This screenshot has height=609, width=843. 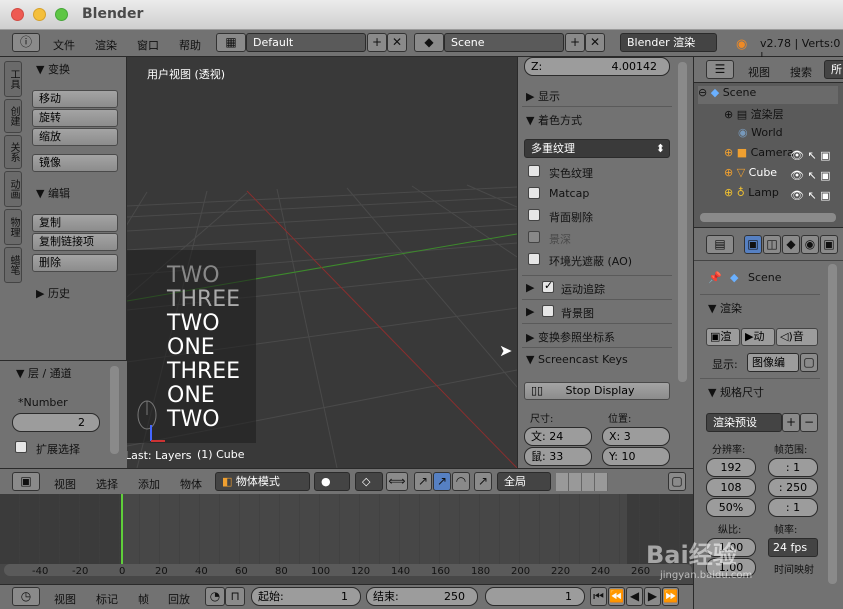 I want to click on screencast-header: ▼ Screencast Keys, so click(x=577, y=359).